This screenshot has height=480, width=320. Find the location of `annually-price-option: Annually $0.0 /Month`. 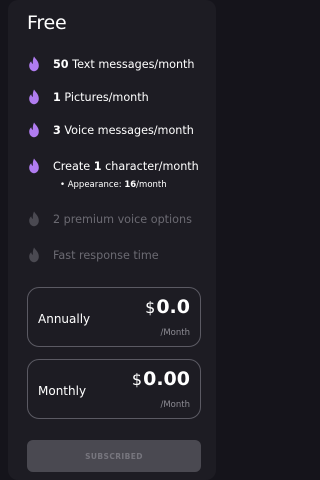

annually-price-option: Annually $0.0 /Month is located at coordinates (114, 317).